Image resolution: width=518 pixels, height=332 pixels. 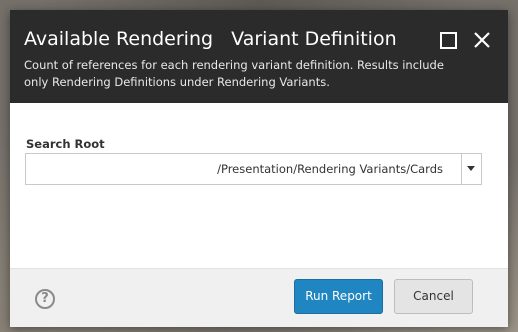 What do you see at coordinates (65, 144) in the screenshot?
I see `search-root-label: Search Root` at bounding box center [65, 144].